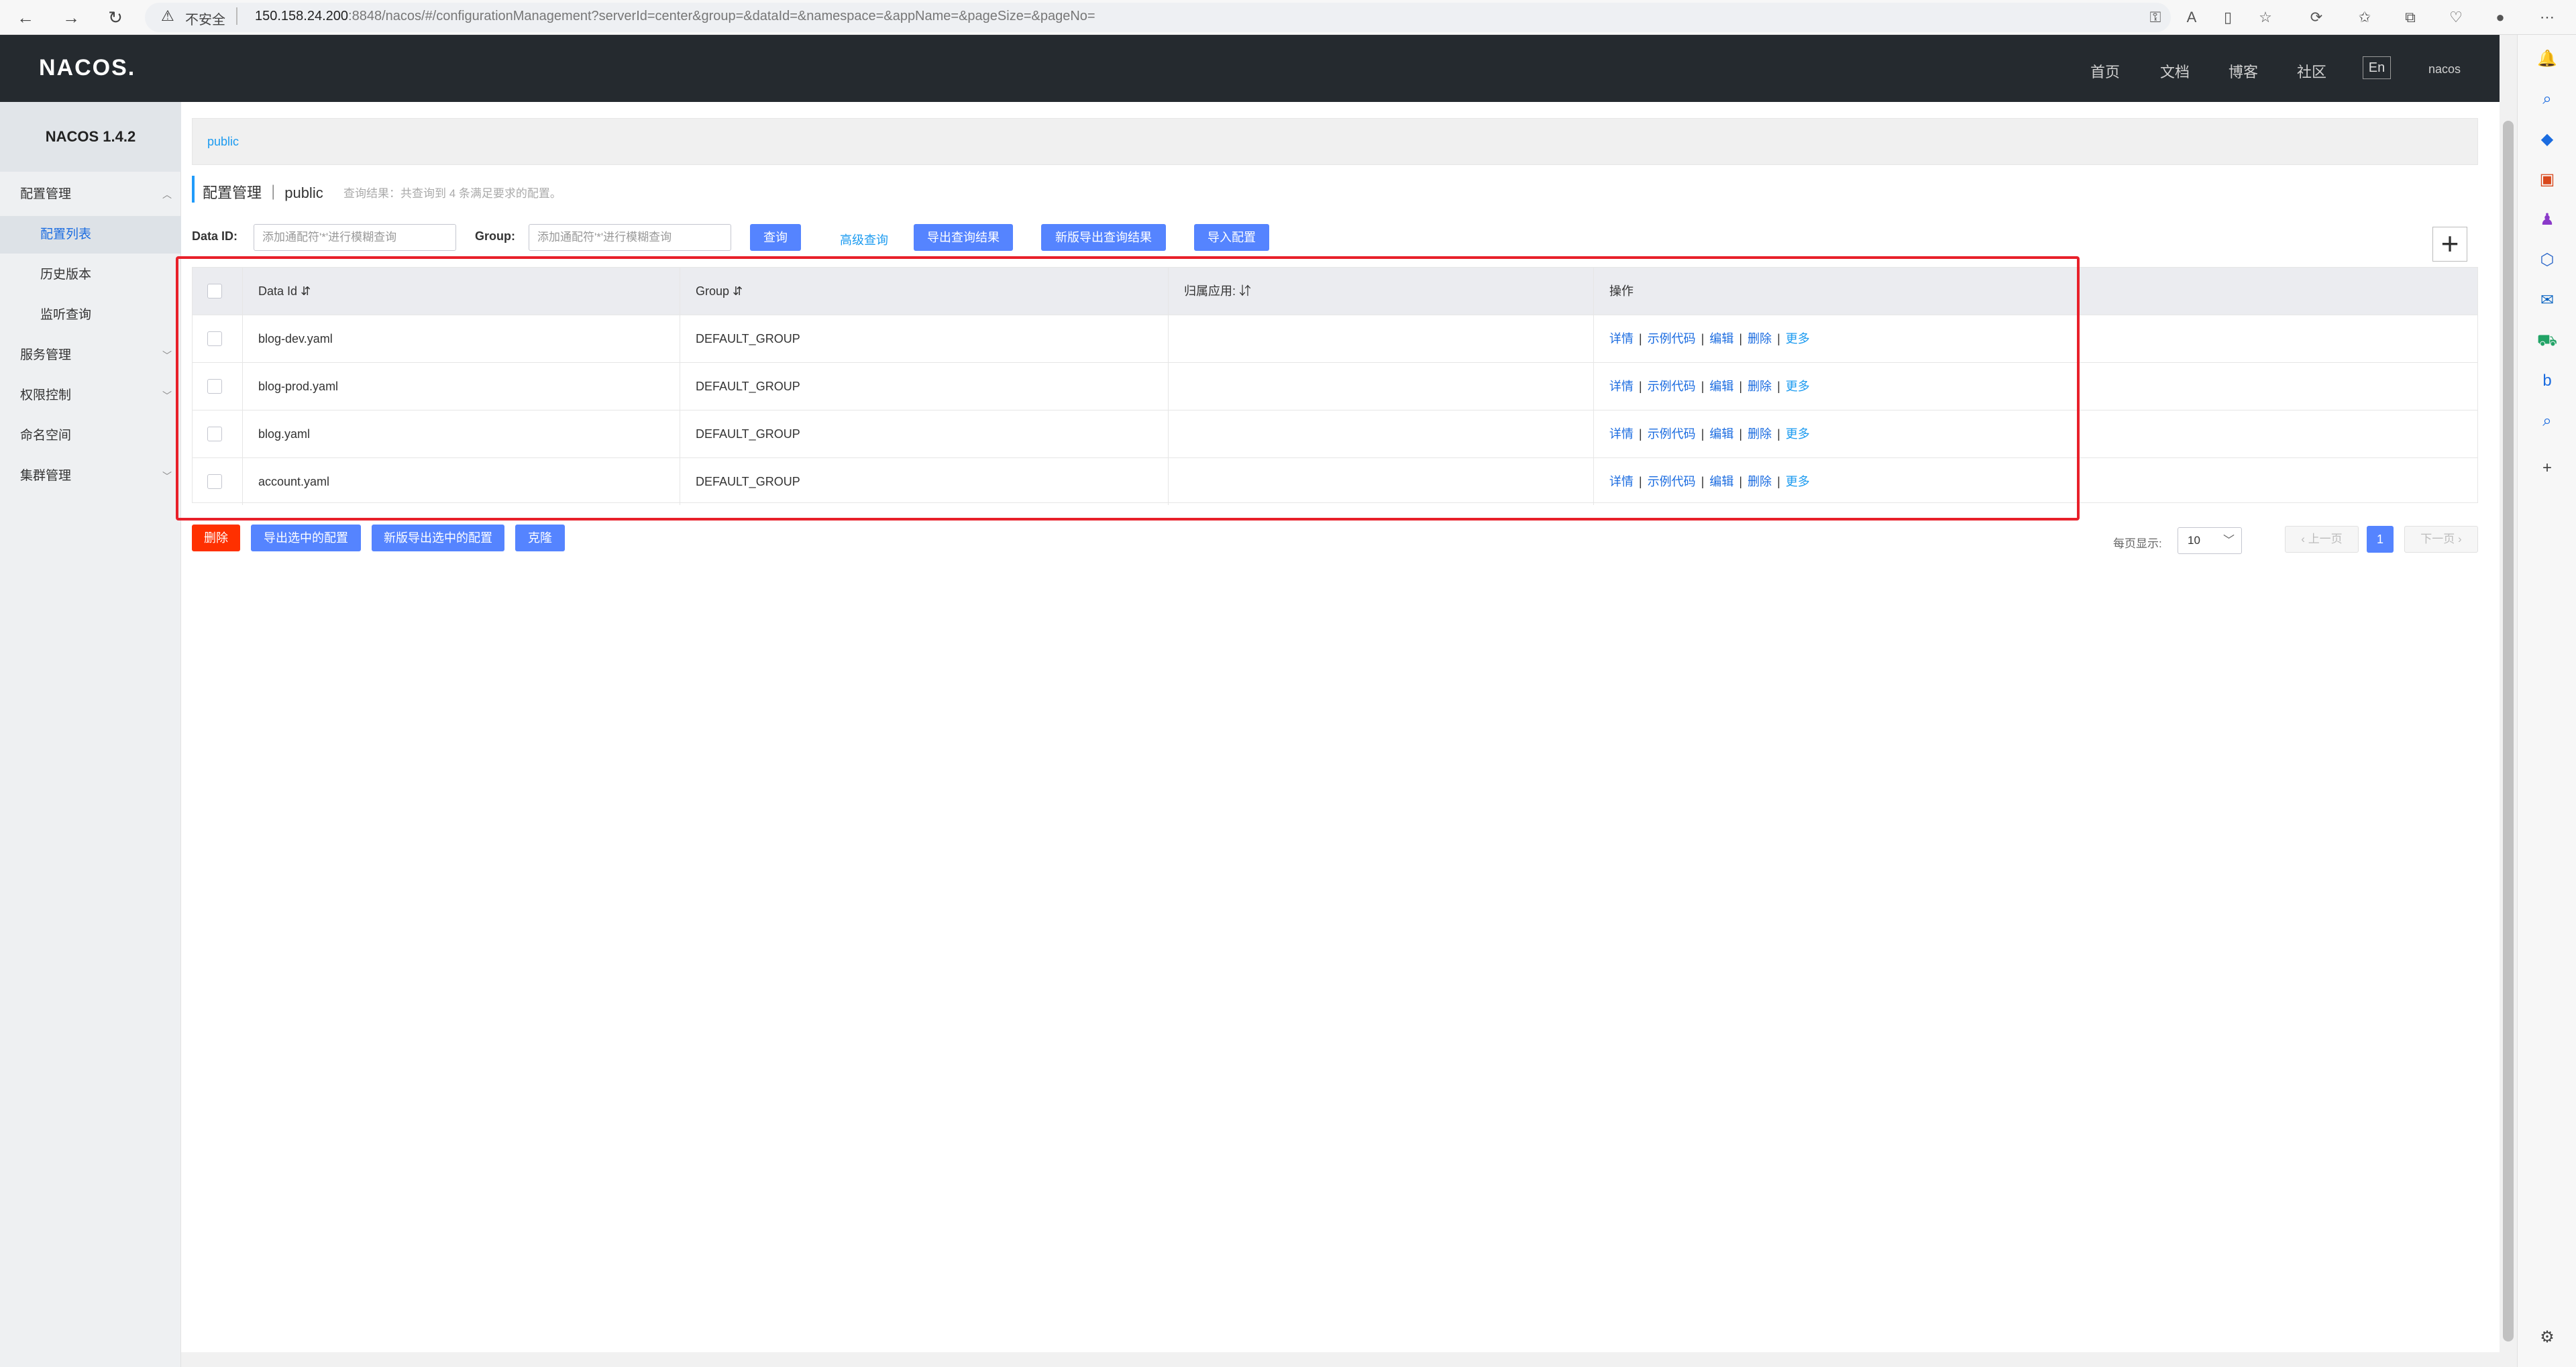  Describe the element at coordinates (2547, 469) in the screenshot. I see `add-icon: +` at that location.